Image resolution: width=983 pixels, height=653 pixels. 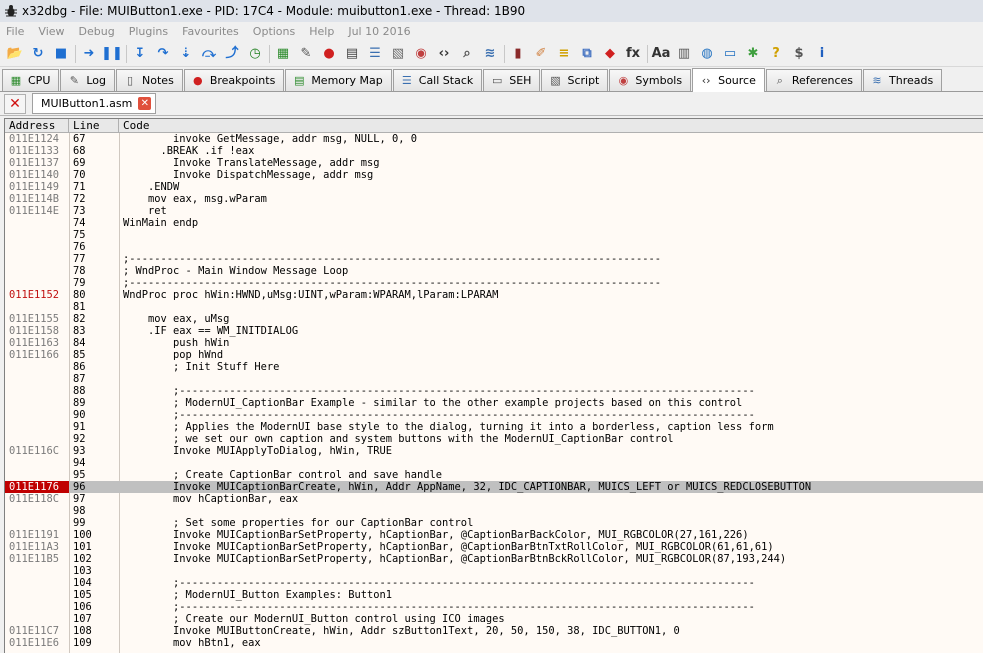 I want to click on tab-references: ⌕ References, so click(x=813, y=80).